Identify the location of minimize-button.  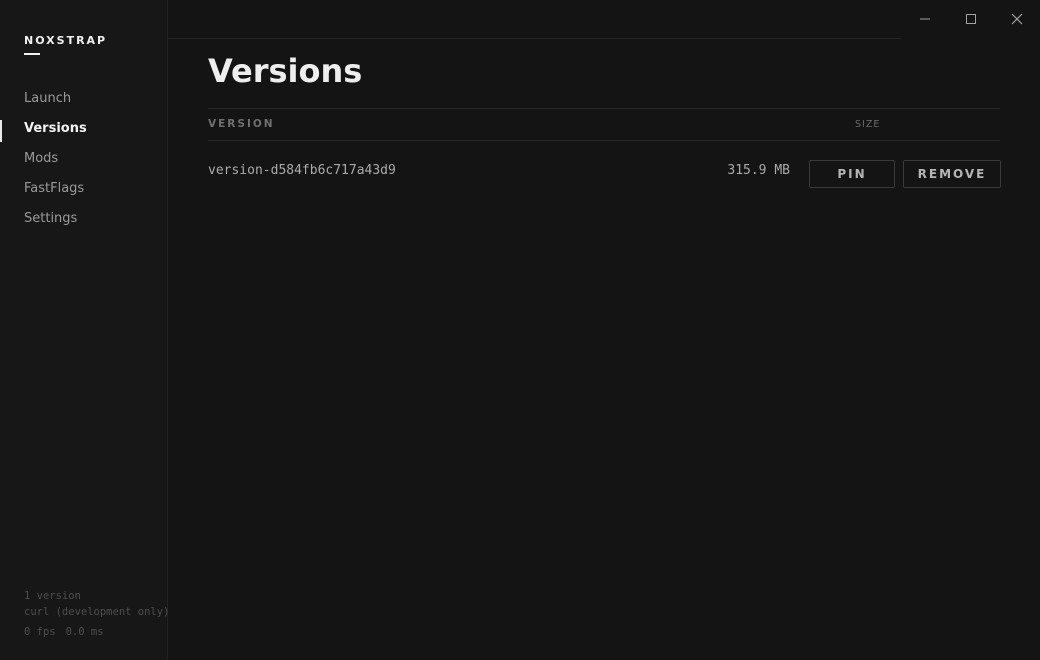
(925, 19).